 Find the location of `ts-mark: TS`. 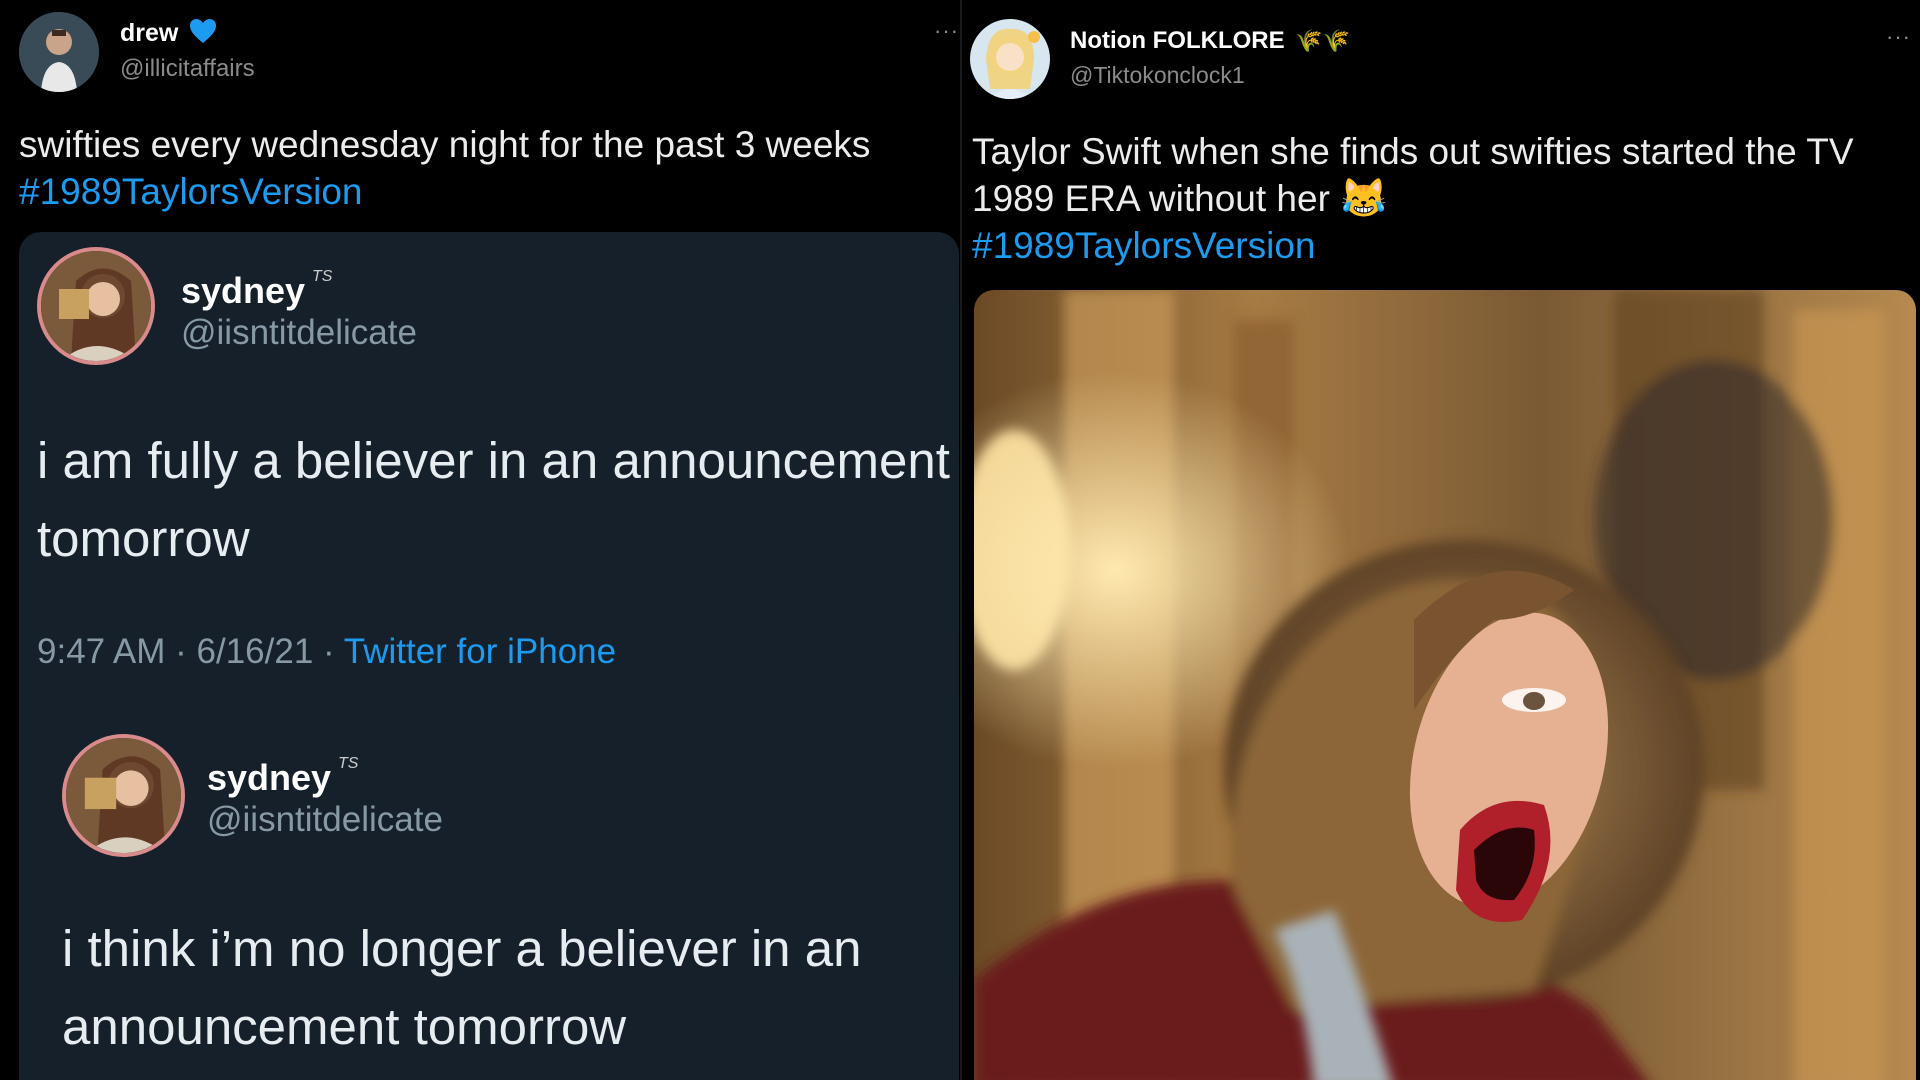

ts-mark: TS is located at coordinates (322, 276).